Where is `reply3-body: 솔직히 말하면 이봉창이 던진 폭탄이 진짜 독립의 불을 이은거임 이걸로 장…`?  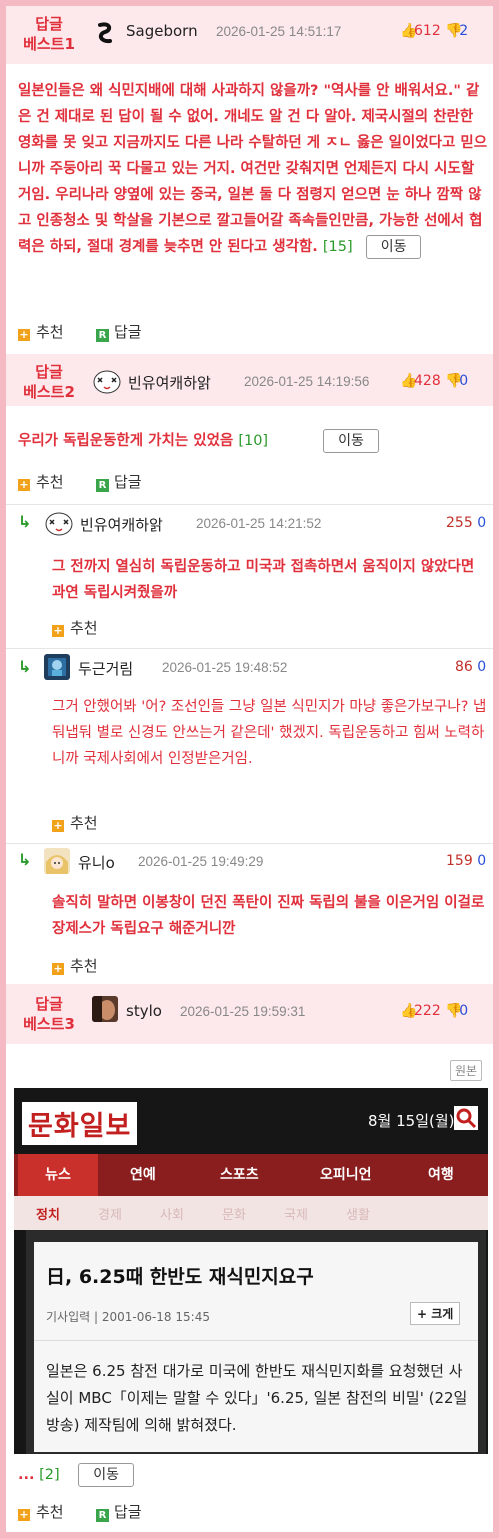
reply3-body: 솔직히 말하면 이봉창이 던진 폭탄이 진짜 독립의 불을 이은거임 이걸로 장… is located at coordinates (268, 916).